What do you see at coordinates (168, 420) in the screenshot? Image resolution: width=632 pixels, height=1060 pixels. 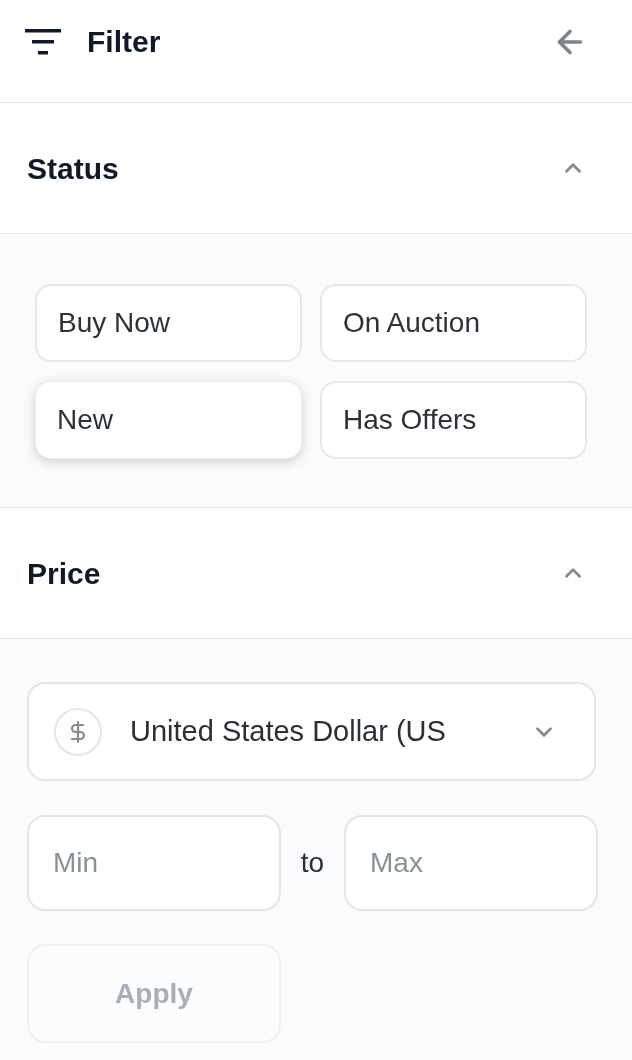 I see `status-option: New` at bounding box center [168, 420].